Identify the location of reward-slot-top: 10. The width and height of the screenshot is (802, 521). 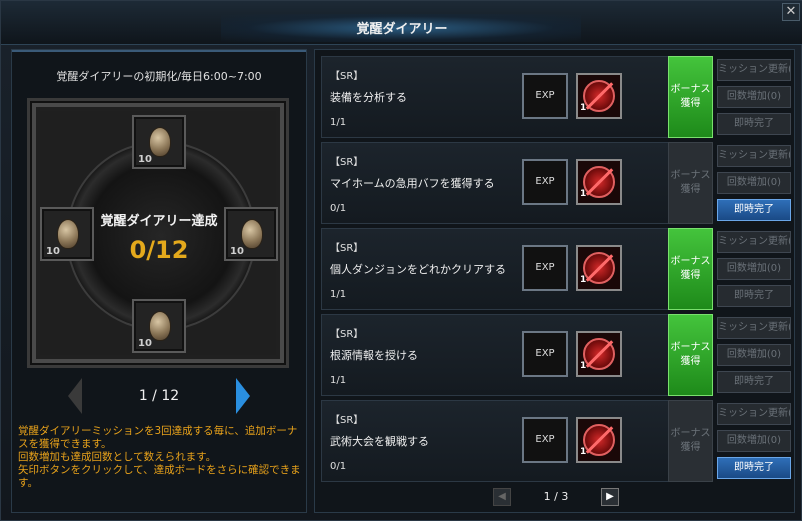
(159, 142).